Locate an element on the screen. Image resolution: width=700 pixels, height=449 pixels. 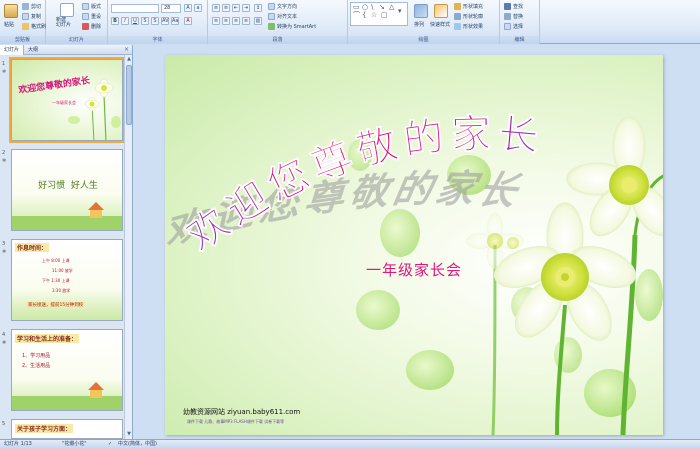
triangle-icon: △ is located at coordinates (391, 7).